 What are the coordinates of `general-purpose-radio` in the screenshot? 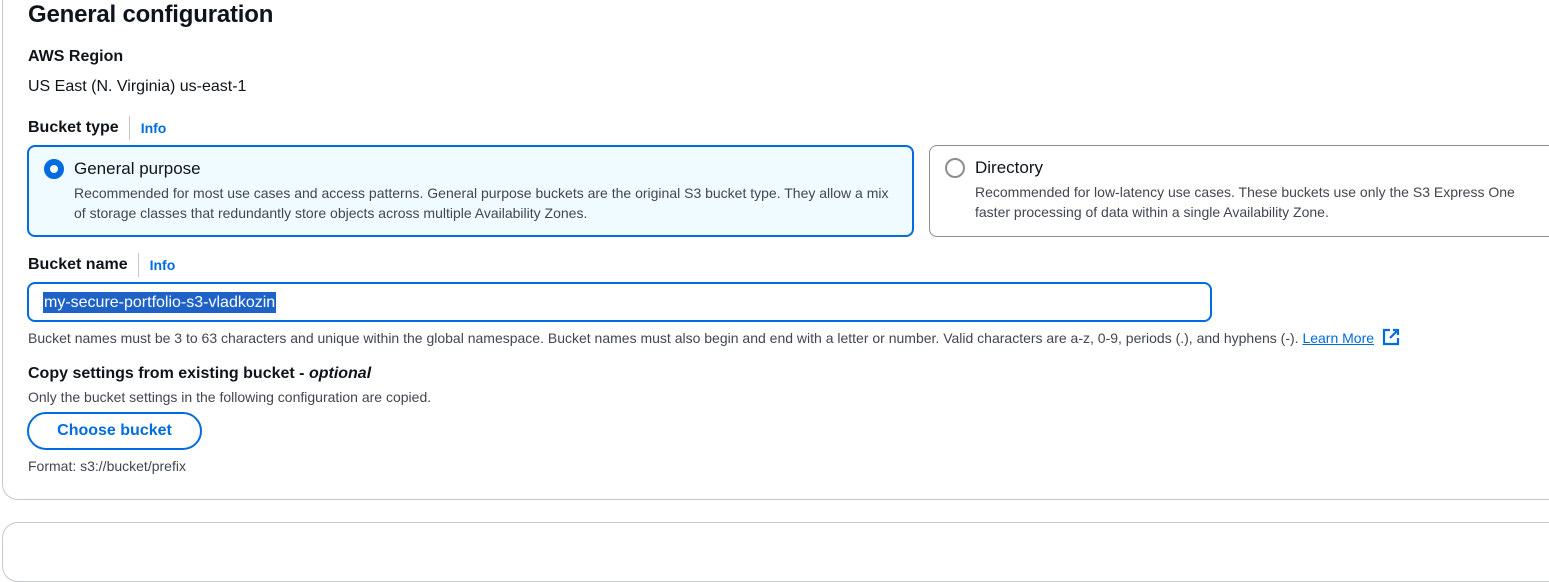 It's located at (54, 169).